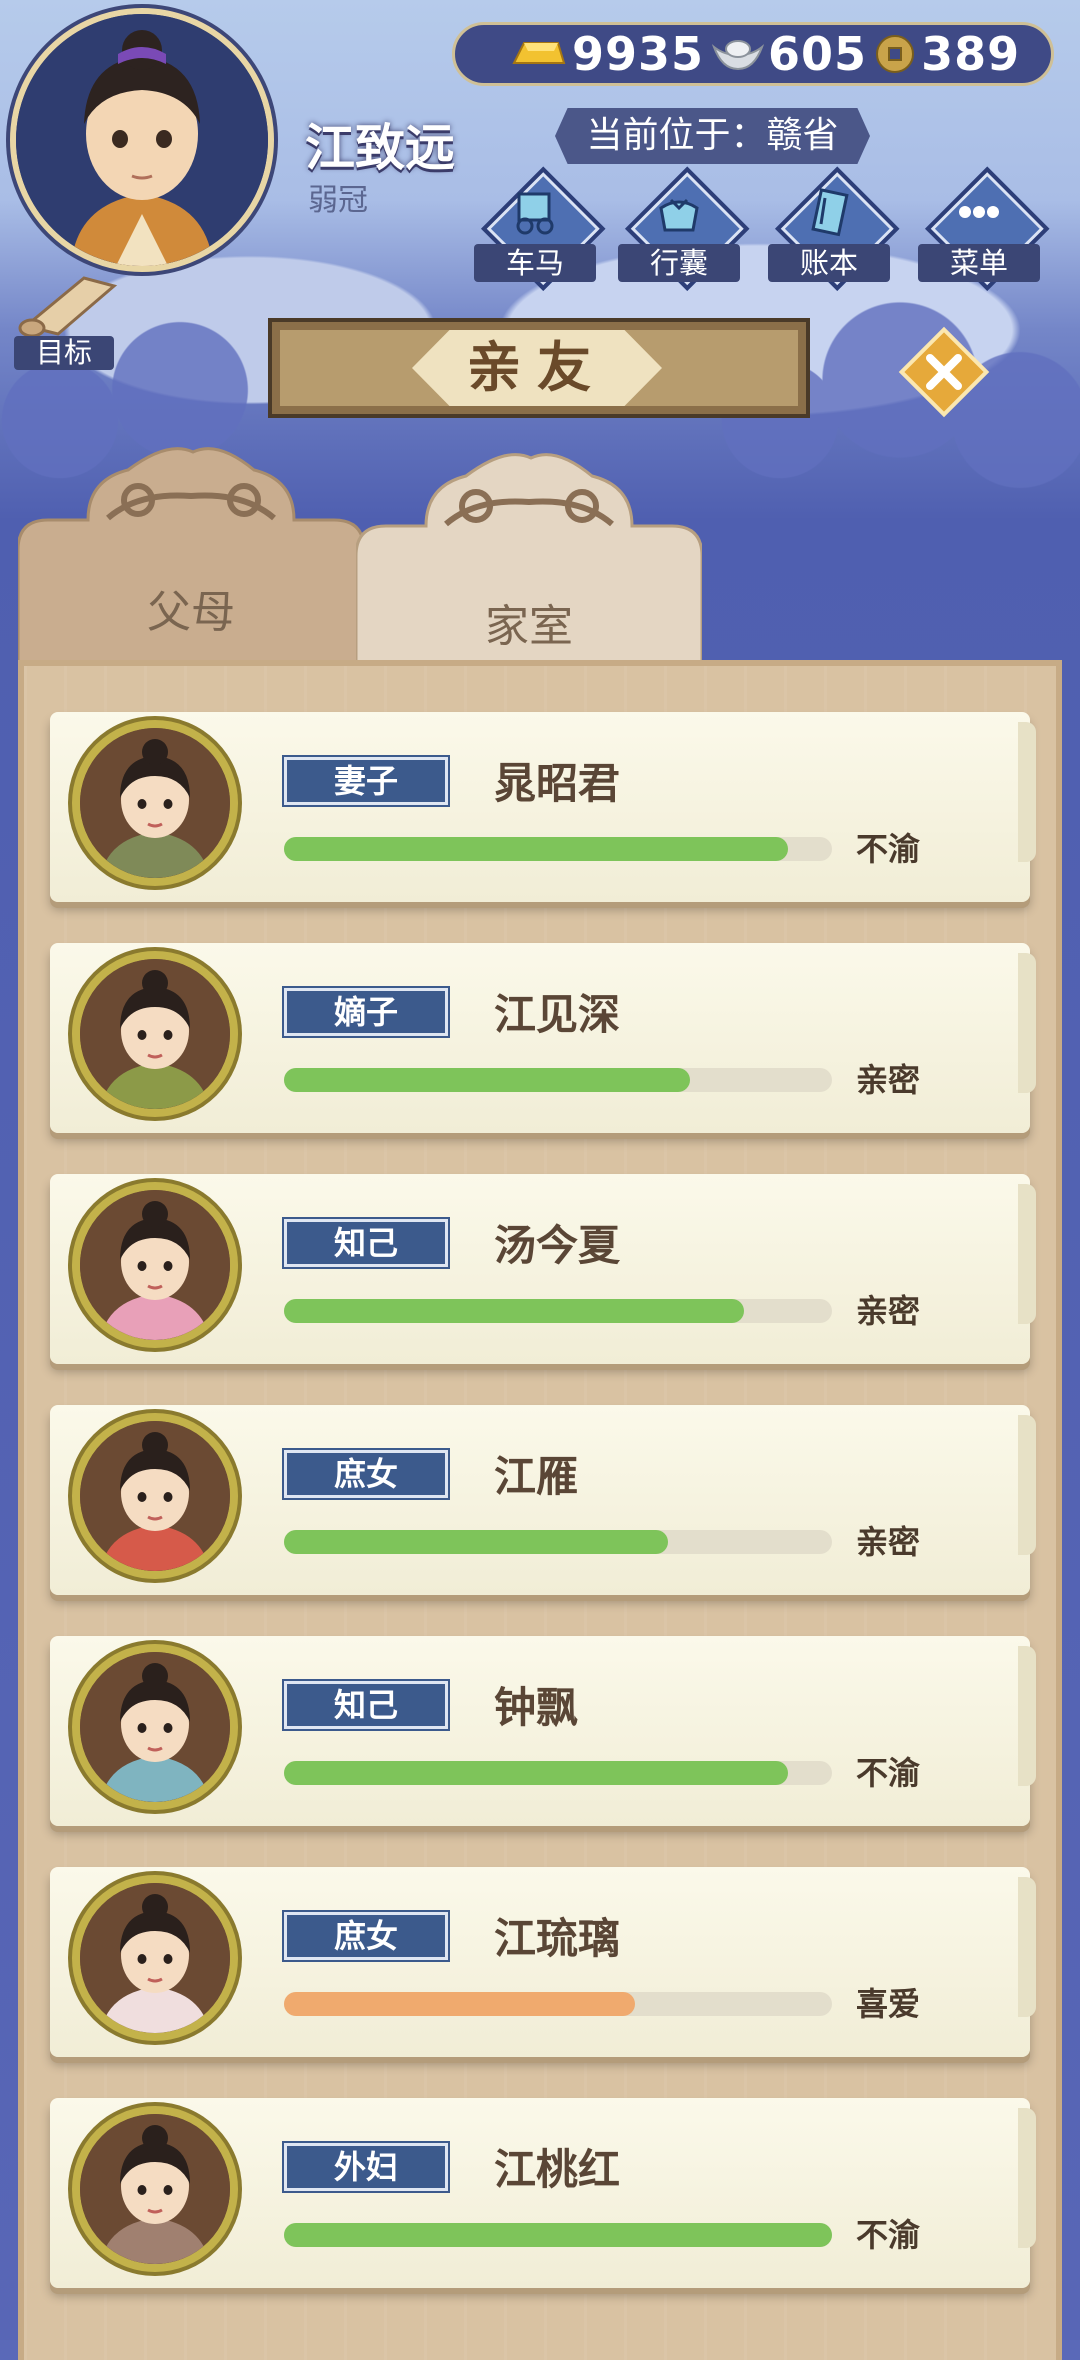  I want to click on nav-ledger-button: 账本, so click(834, 228).